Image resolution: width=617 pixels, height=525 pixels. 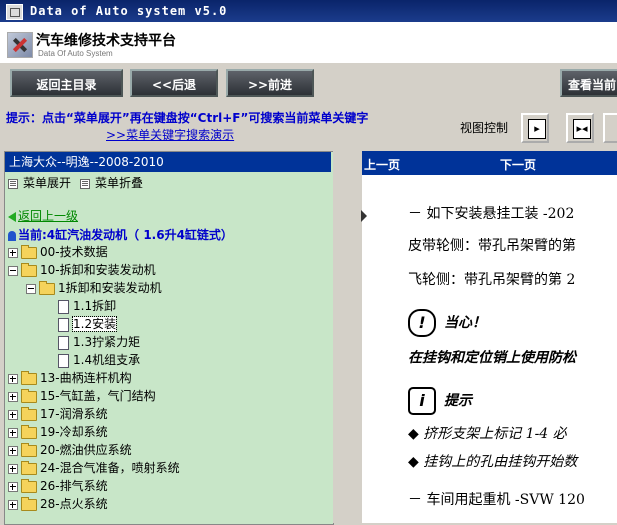 I want to click on tree-item: 1.4机组支承, so click(x=99, y=360).